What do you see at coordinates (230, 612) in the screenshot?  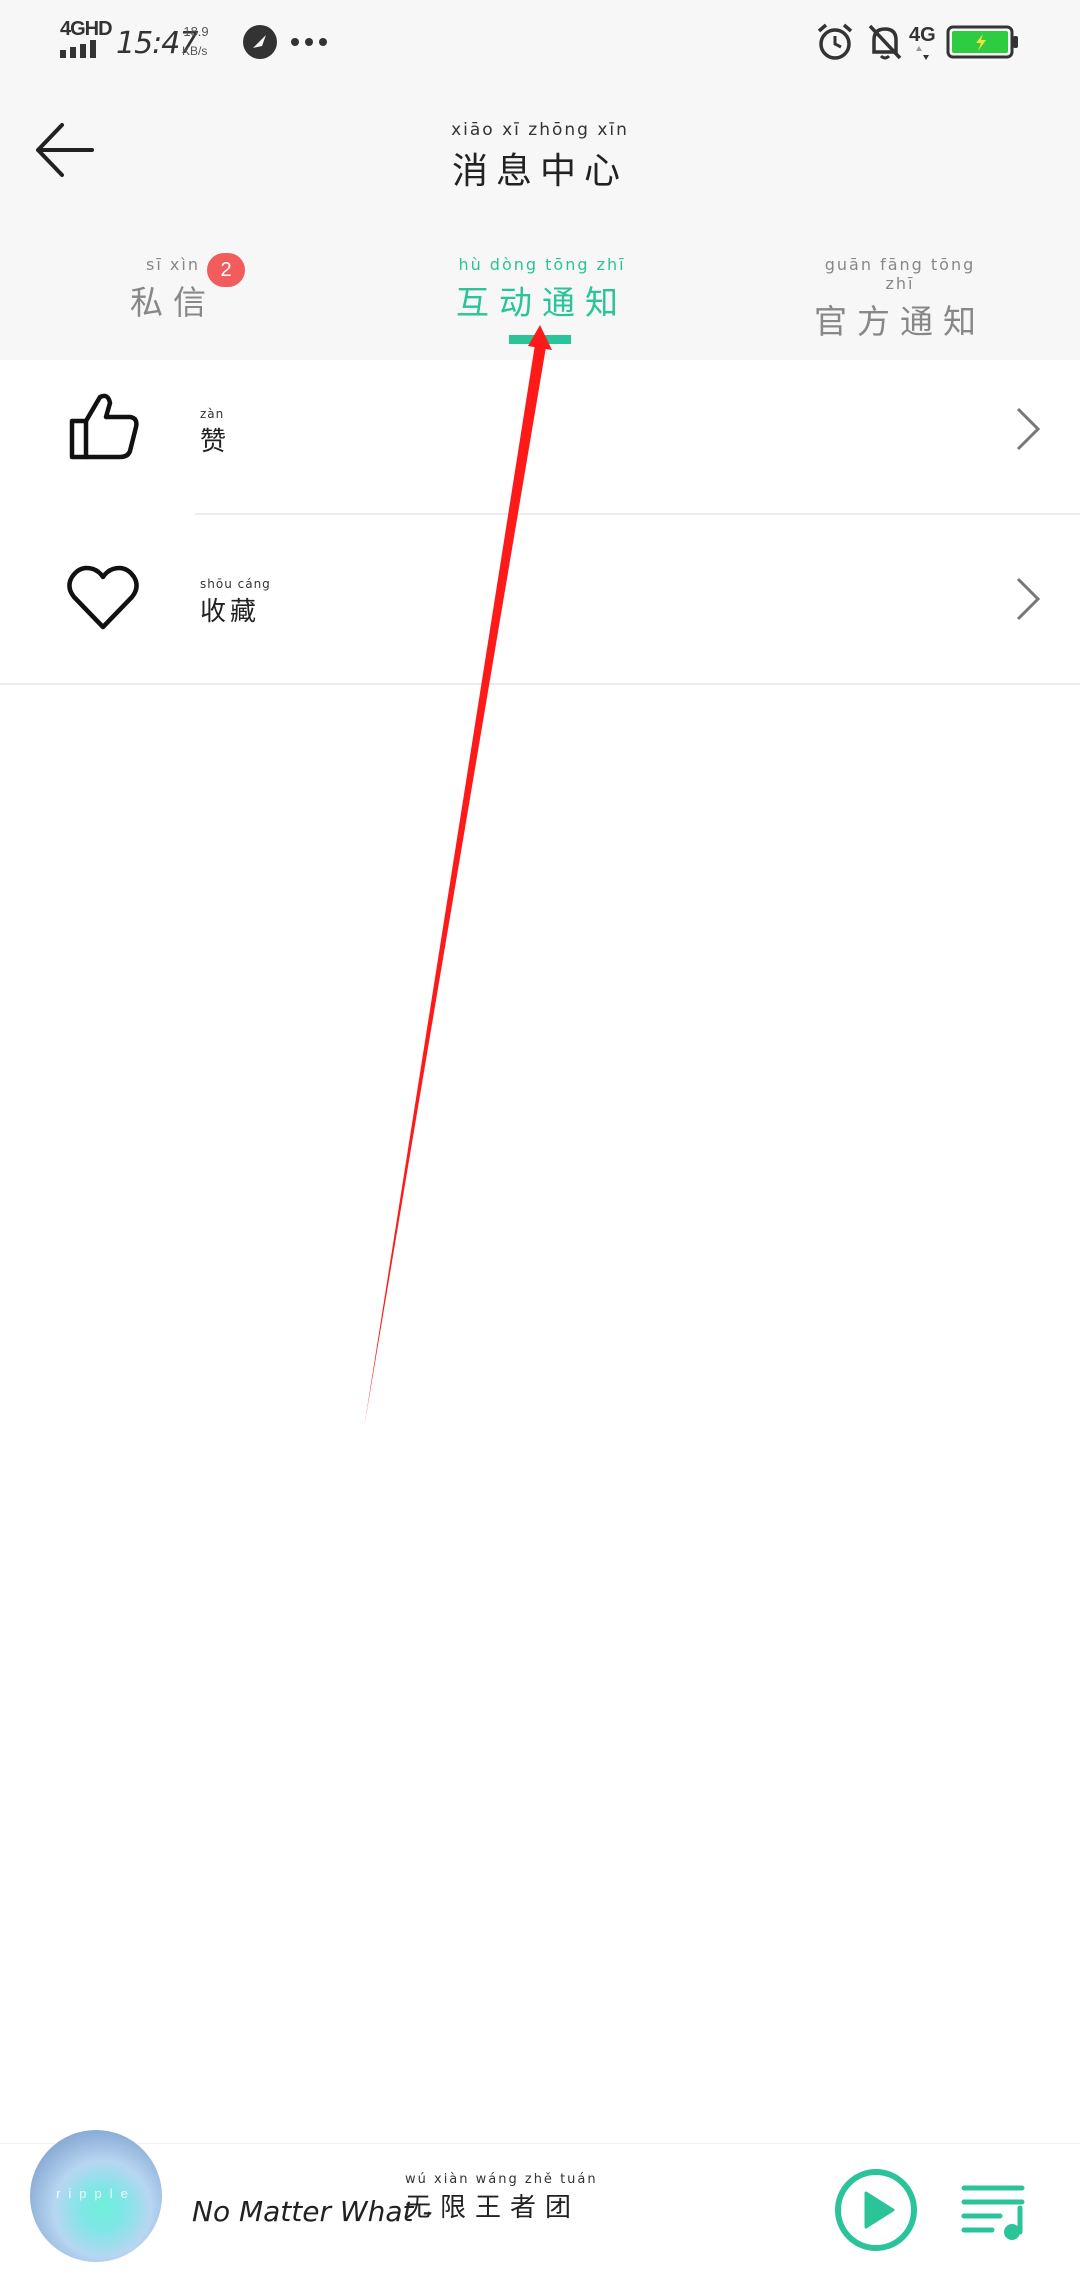 I see `list-item-text: 收藏` at bounding box center [230, 612].